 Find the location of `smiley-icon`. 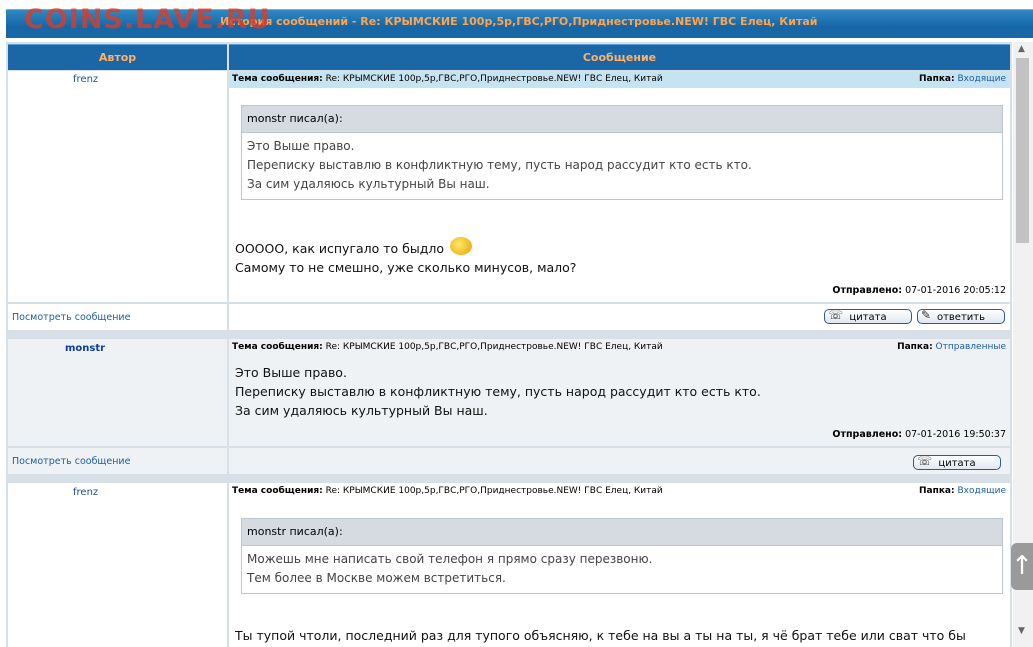

smiley-icon is located at coordinates (461, 246).